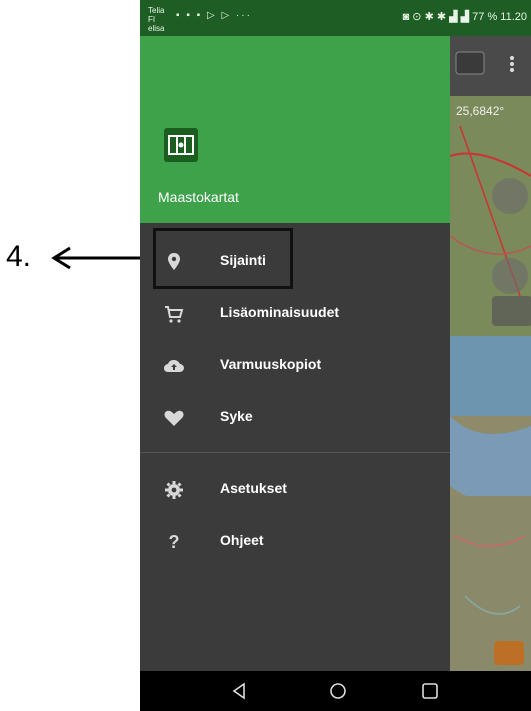 The width and height of the screenshot is (531, 711). What do you see at coordinates (181, 145) in the screenshot?
I see `map-logo-icon` at bounding box center [181, 145].